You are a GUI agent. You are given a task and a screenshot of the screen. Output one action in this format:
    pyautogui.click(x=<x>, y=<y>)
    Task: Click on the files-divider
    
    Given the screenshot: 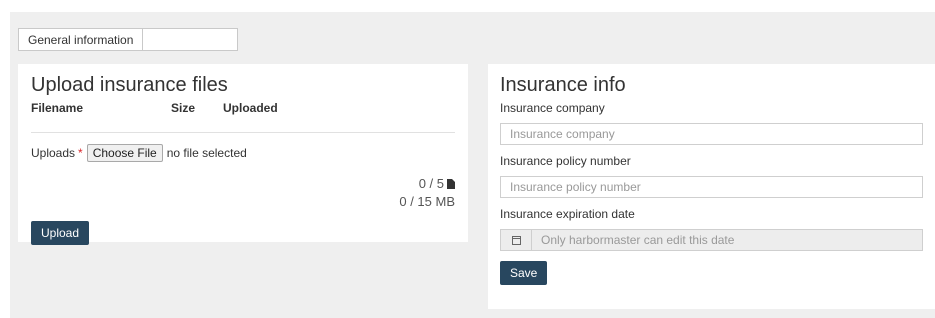 What is the action you would take?
    pyautogui.click(x=243, y=132)
    